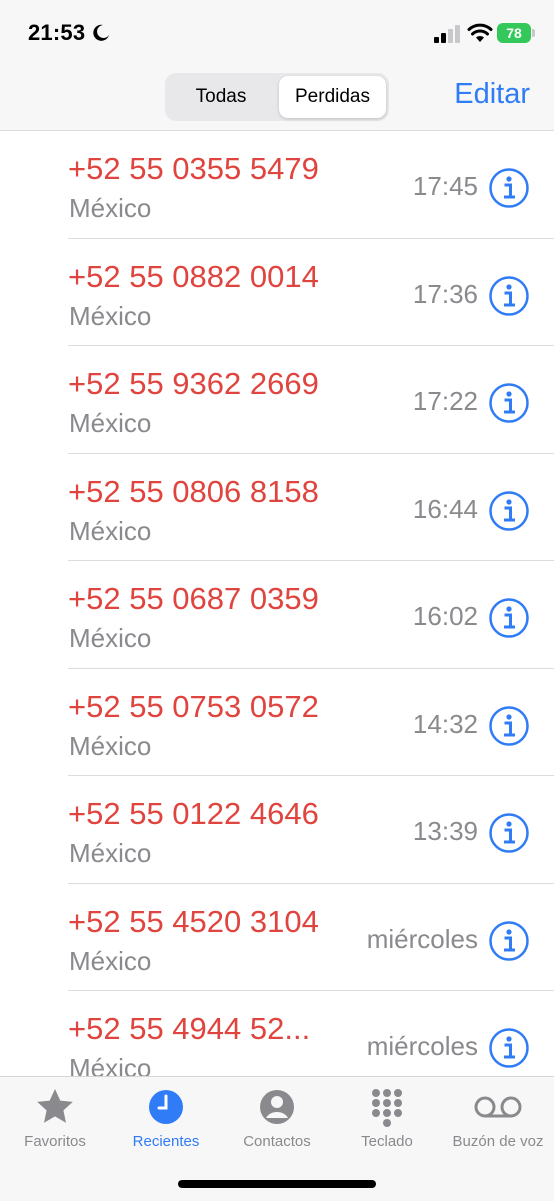 Image resolution: width=554 pixels, height=1201 pixels. I want to click on status-bar: 21:53 78, so click(277, 31).